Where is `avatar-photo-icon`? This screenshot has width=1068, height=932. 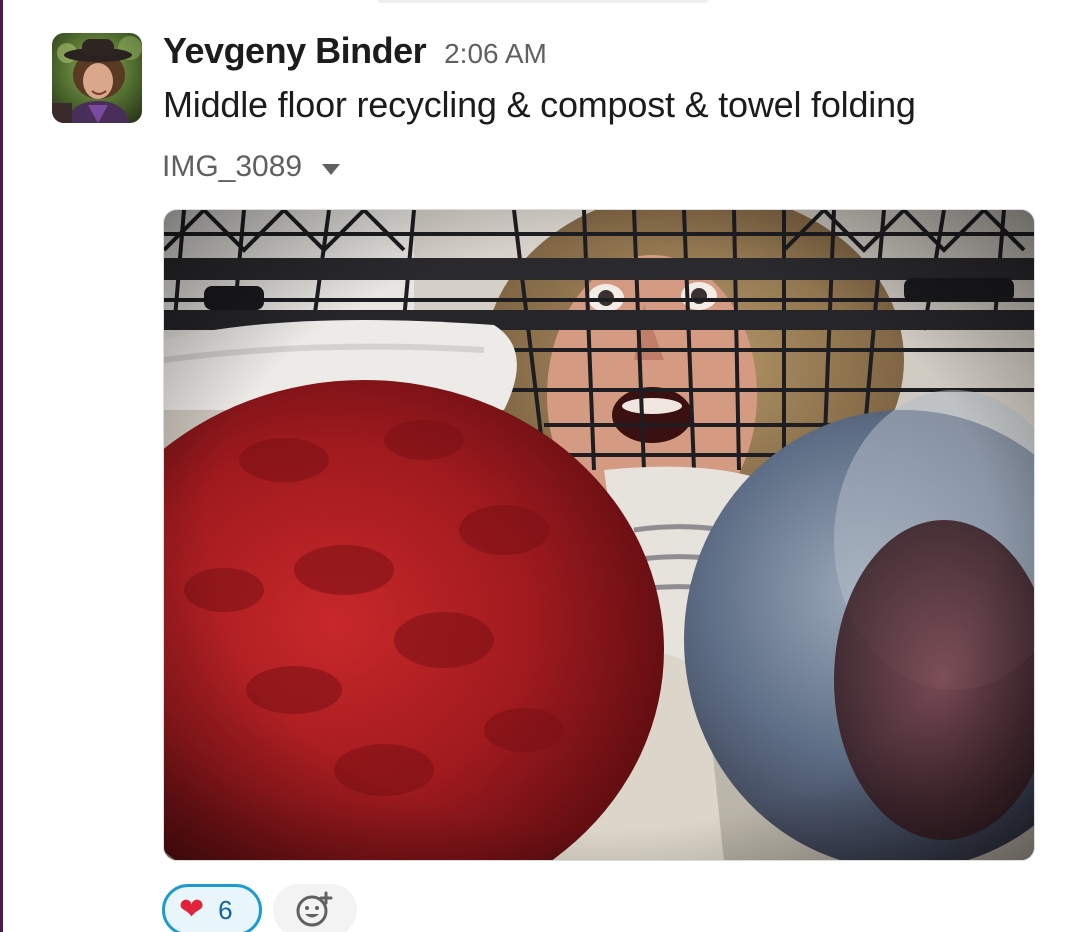
avatar-photo-icon is located at coordinates (97, 78).